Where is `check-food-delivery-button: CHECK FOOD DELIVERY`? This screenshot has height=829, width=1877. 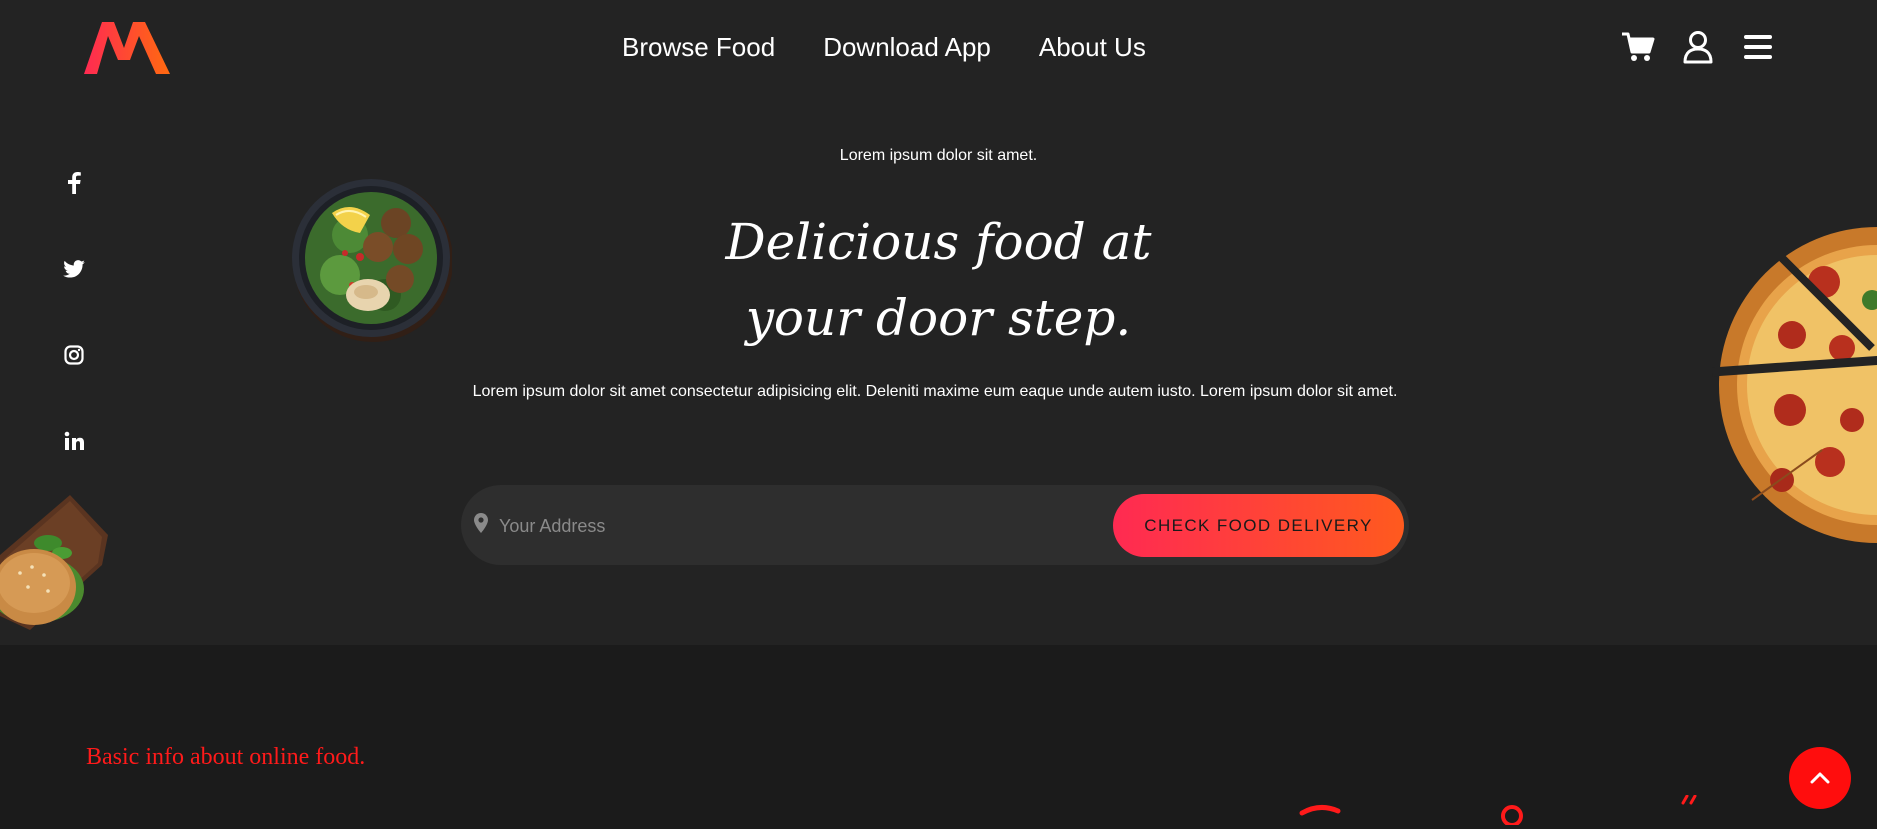 check-food-delivery-button: CHECK FOOD DELIVERY is located at coordinates (1258, 525).